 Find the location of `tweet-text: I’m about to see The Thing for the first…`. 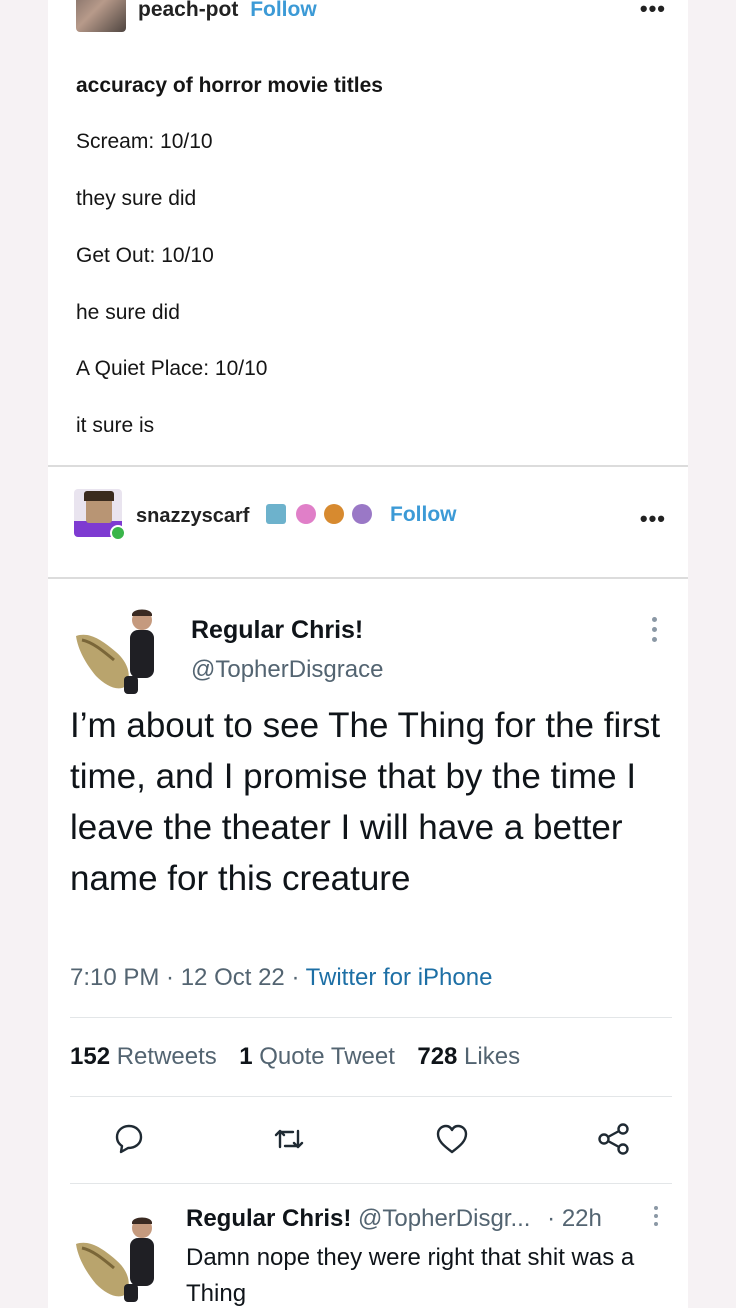

tweet-text: I’m about to see The Thing for the first… is located at coordinates (365, 802).